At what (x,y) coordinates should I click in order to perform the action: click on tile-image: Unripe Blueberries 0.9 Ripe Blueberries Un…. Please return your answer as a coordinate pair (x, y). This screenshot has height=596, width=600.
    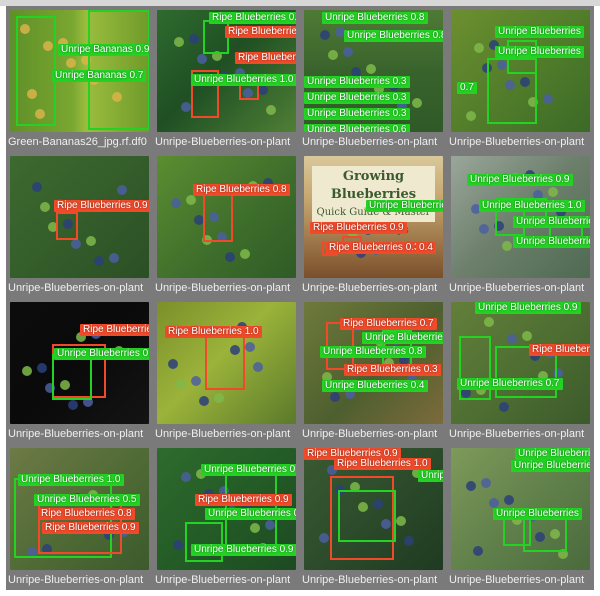
    Looking at the image, I should click on (520, 363).